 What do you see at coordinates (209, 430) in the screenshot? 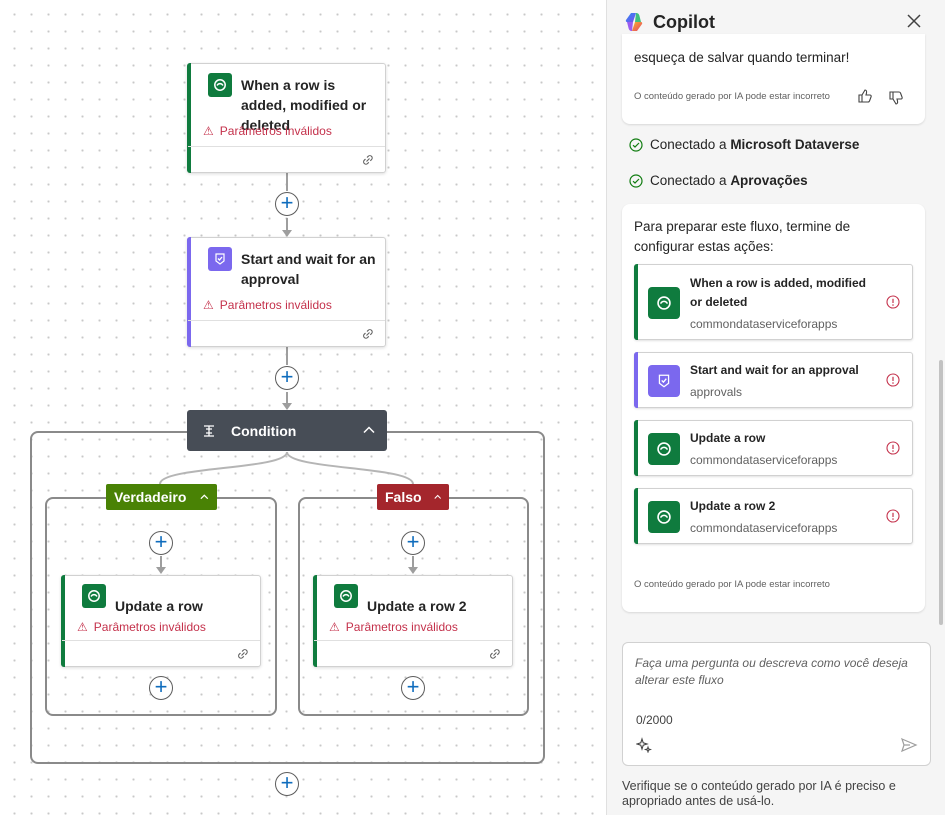
I see `condition-icon` at bounding box center [209, 430].